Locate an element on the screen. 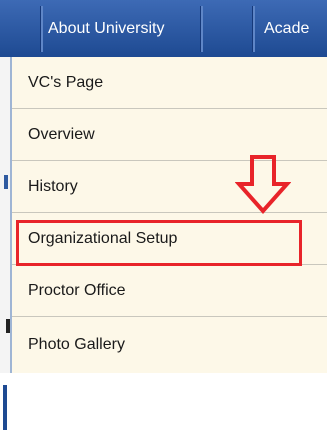 The height and width of the screenshot is (430, 327). menu-item-photo-gallery: Photo Gallery is located at coordinates (169, 345).